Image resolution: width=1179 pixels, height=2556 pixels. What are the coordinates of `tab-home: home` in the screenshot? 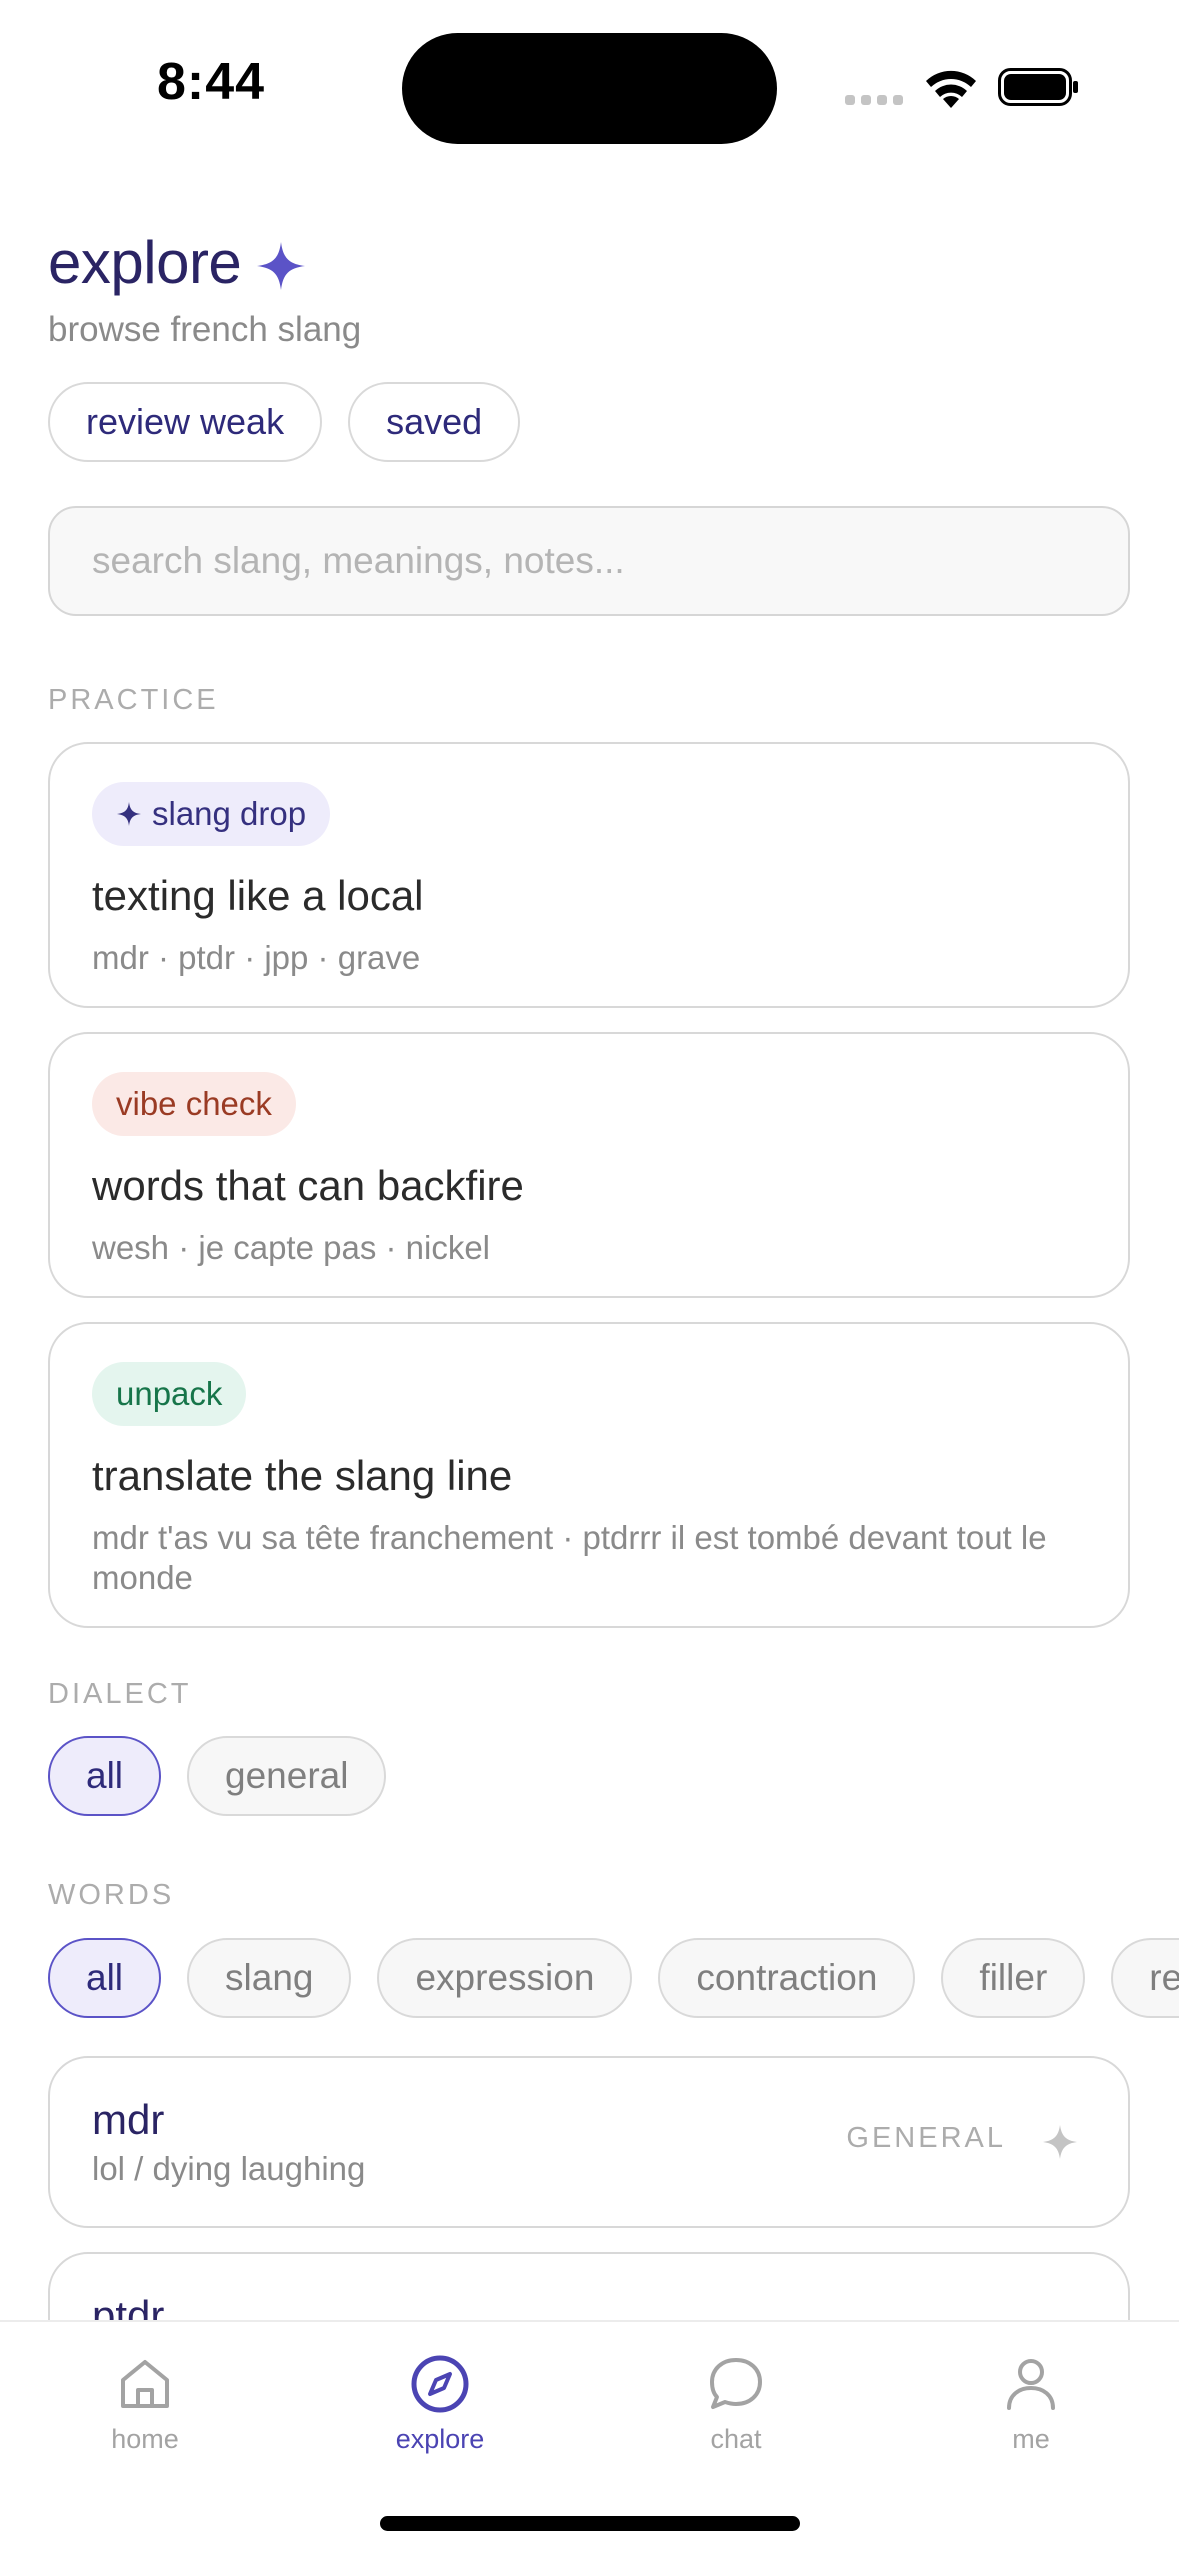 It's located at (145, 2403).